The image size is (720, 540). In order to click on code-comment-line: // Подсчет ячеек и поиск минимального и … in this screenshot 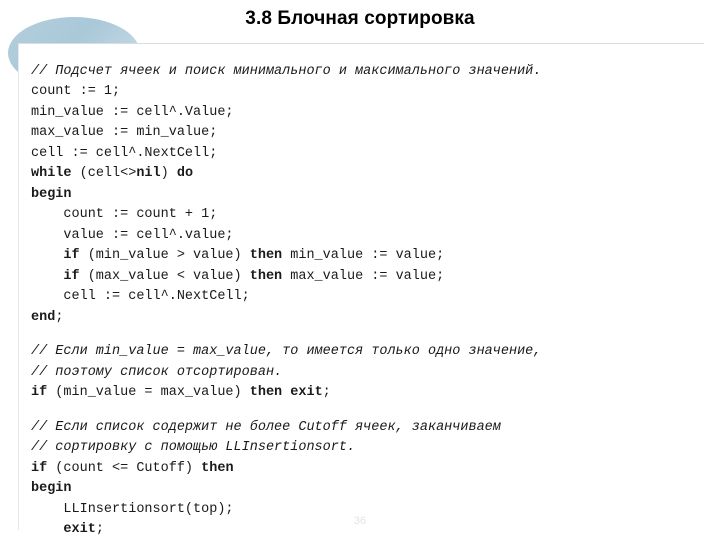, I will do `click(286, 71)`.